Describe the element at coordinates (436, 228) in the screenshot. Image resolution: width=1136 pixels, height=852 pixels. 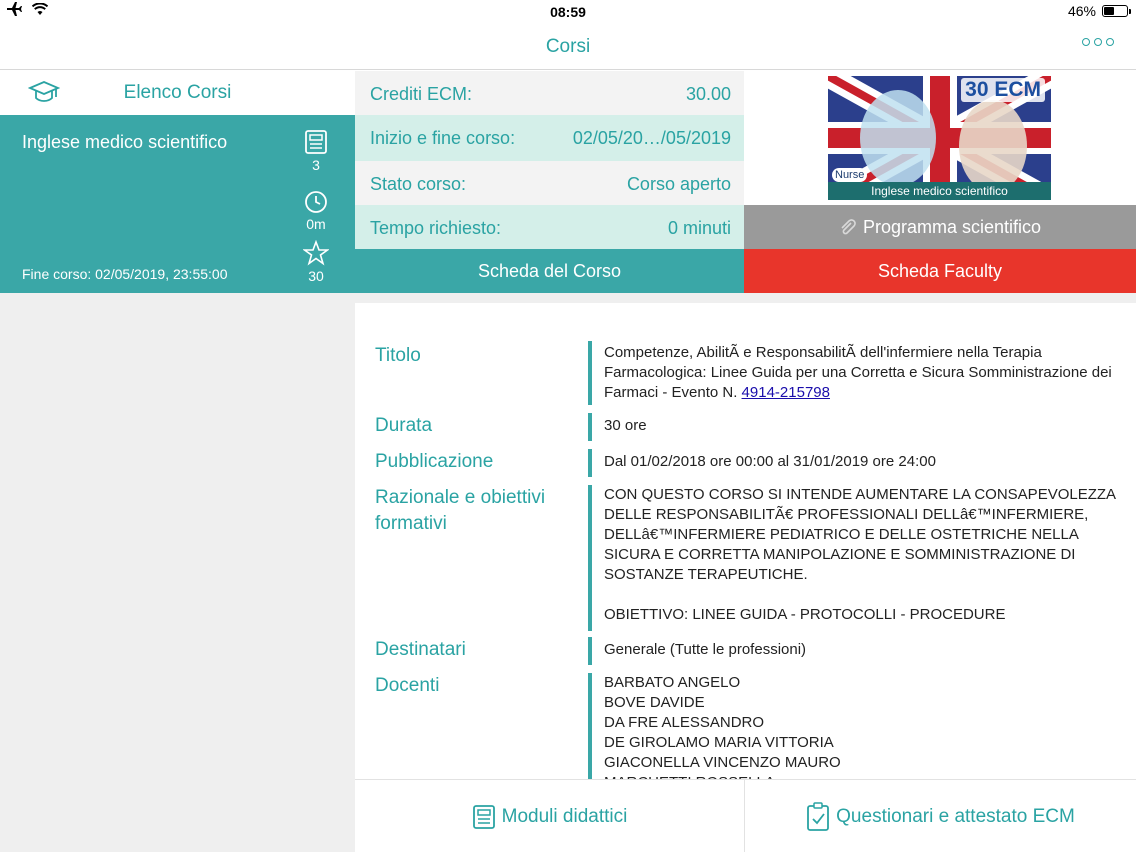
I see `info-key: Tempo richiesto:` at that location.